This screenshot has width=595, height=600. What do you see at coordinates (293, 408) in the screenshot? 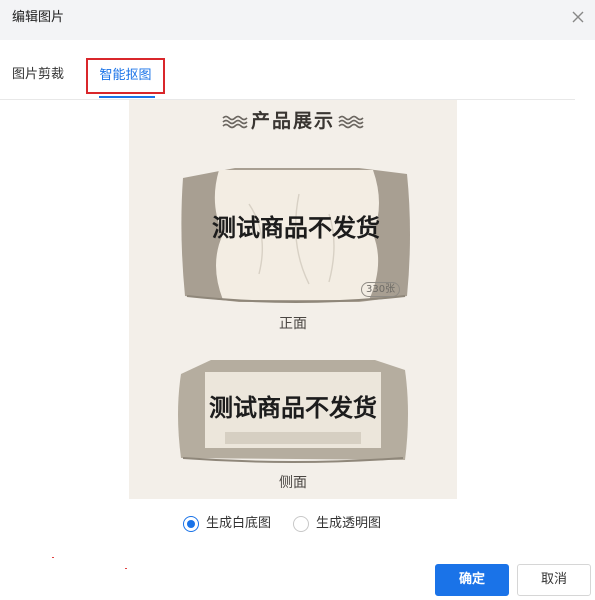
I see `side-overlay-text: 测试商品不发货` at bounding box center [293, 408].